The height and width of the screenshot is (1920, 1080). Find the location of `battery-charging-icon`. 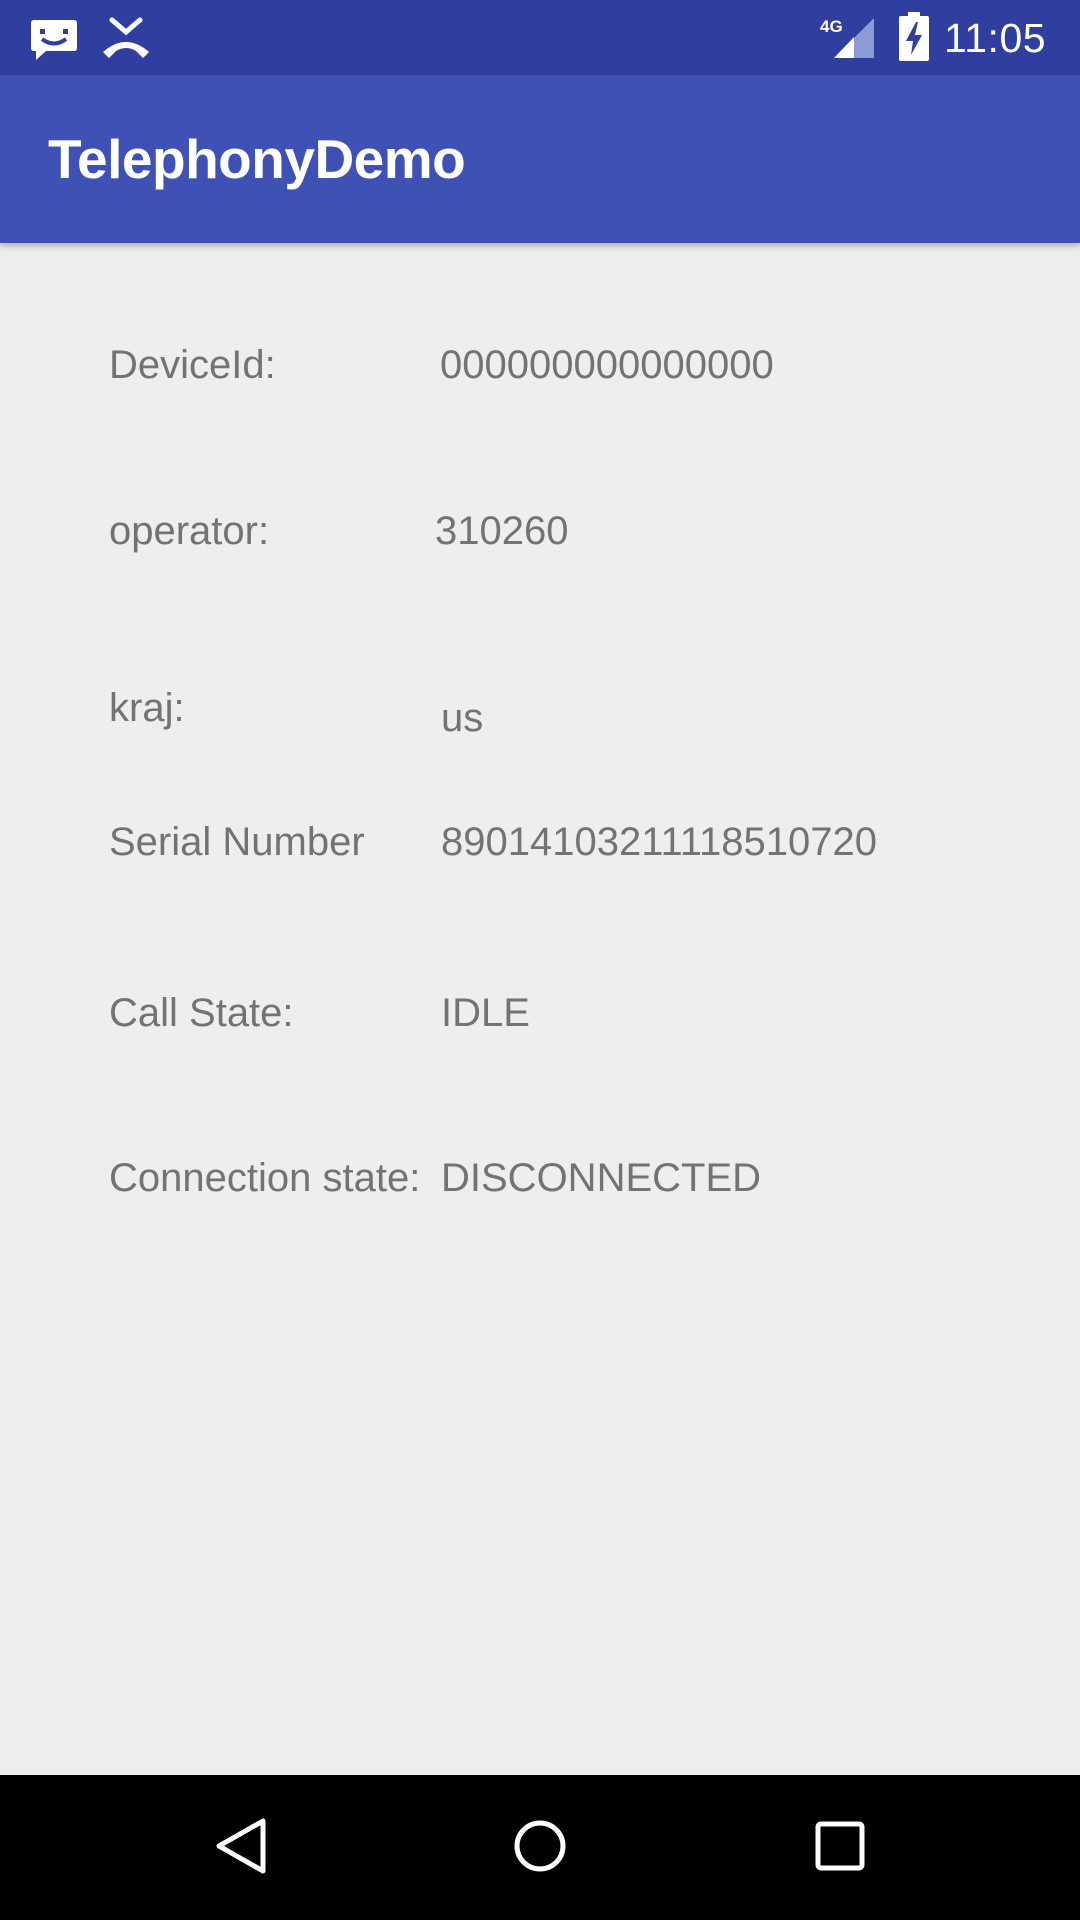

battery-charging-icon is located at coordinates (914, 36).